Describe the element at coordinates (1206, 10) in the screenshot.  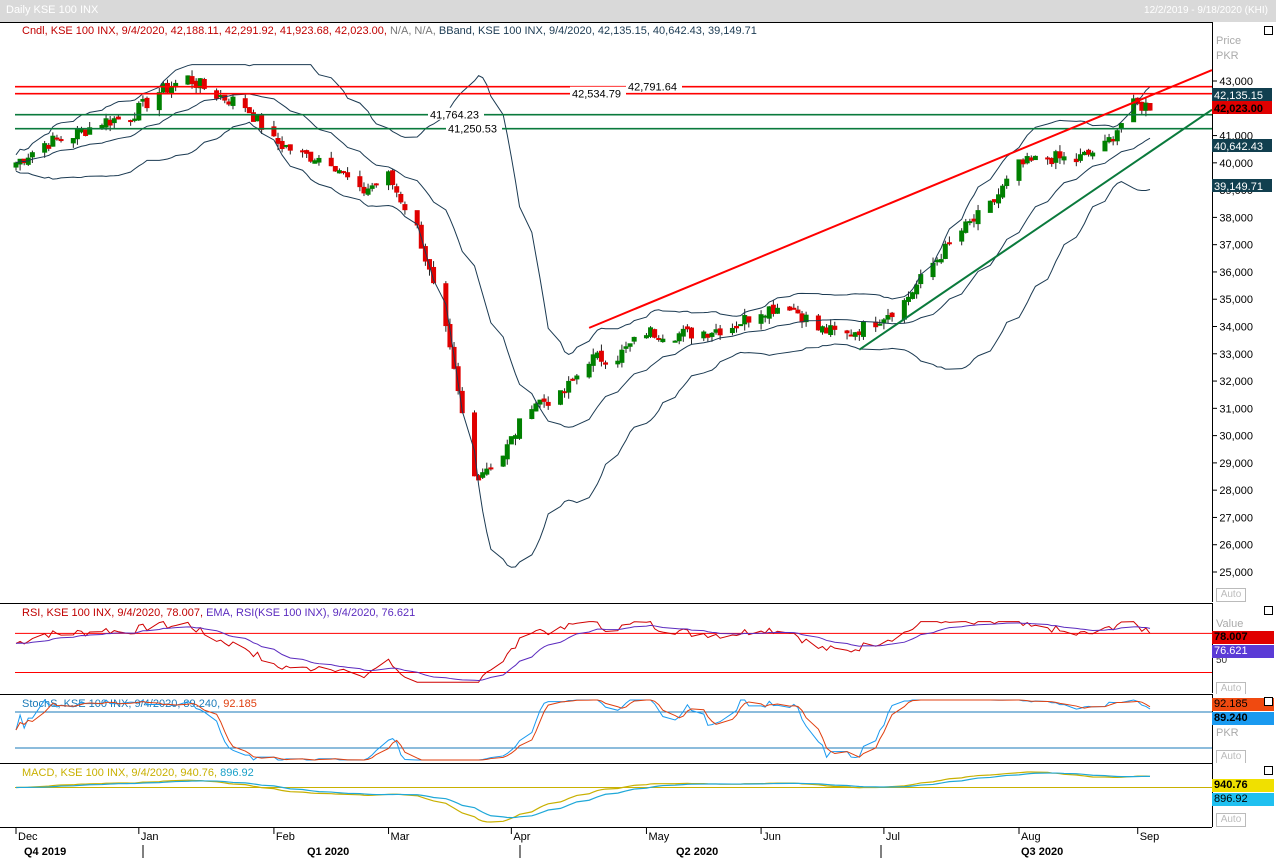
I see `date-range: 12/2/2019 - 9/18/2020 (KHI)` at that location.